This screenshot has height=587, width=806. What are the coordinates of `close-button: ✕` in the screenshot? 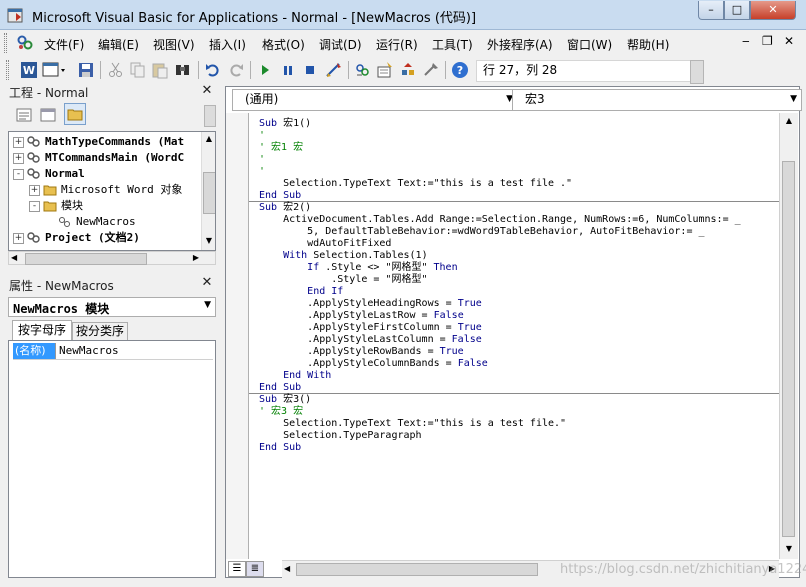 It's located at (773, 10).